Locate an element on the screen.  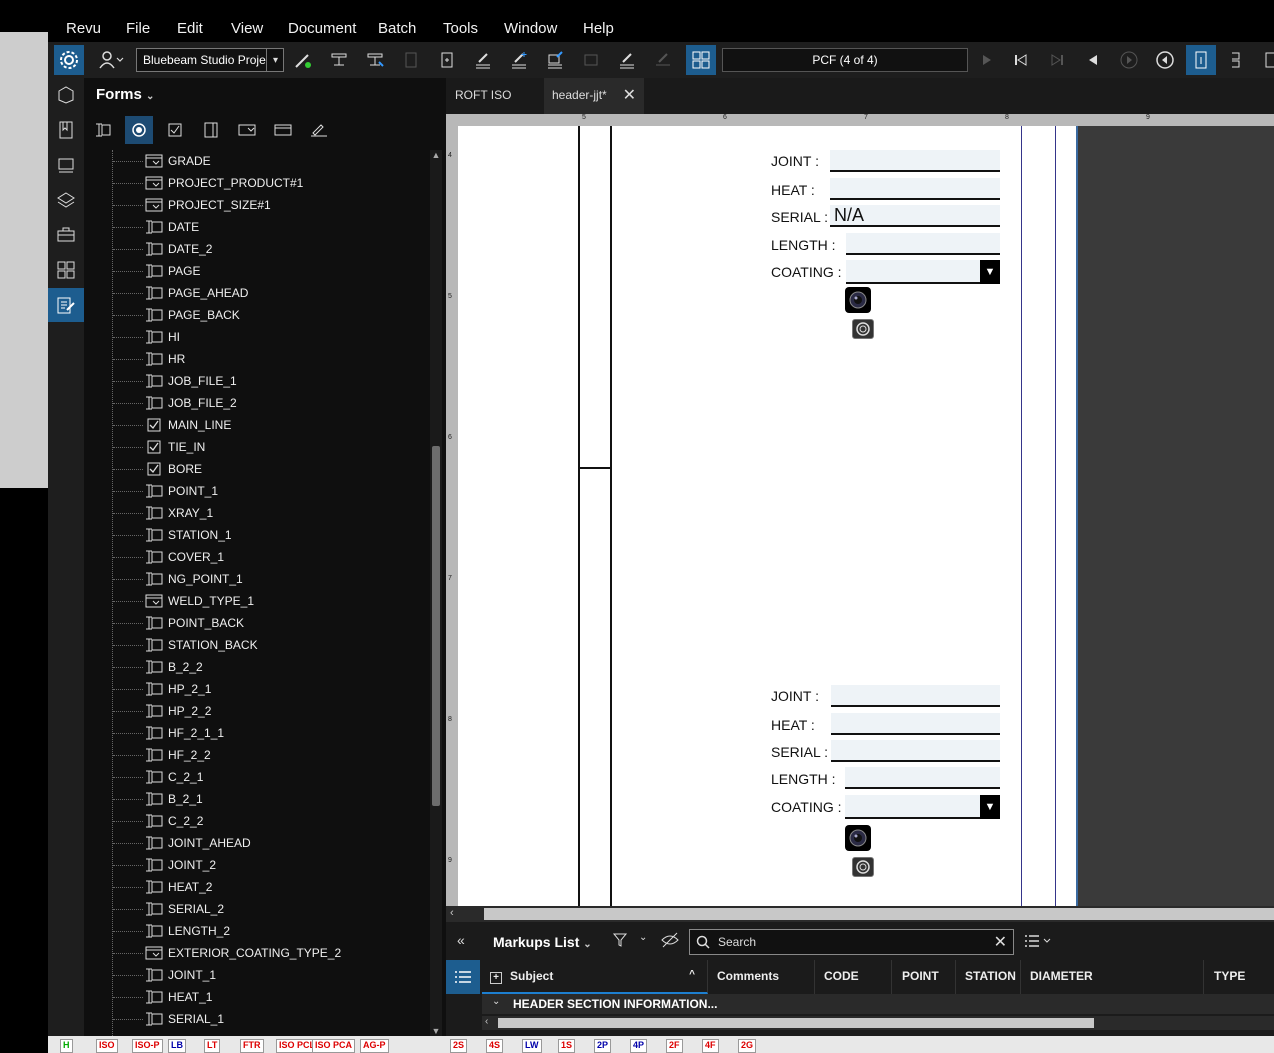
form-field-item: MAIN_LINE is located at coordinates (254, 425).